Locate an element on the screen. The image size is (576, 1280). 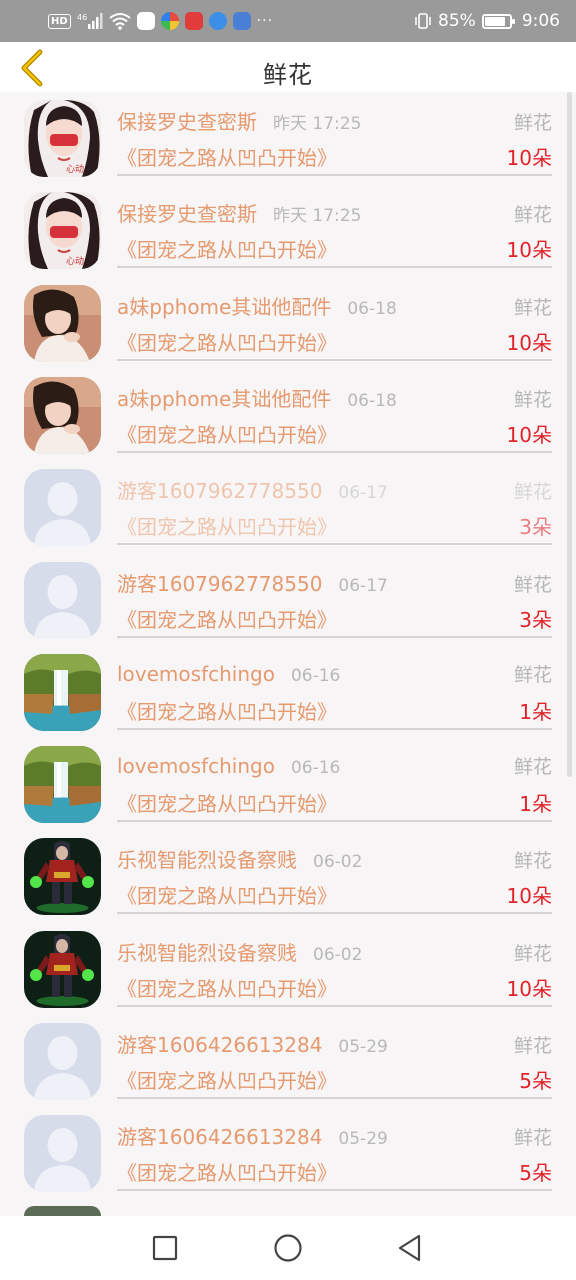
timestamp: 06-17 is located at coordinates (363, 493).